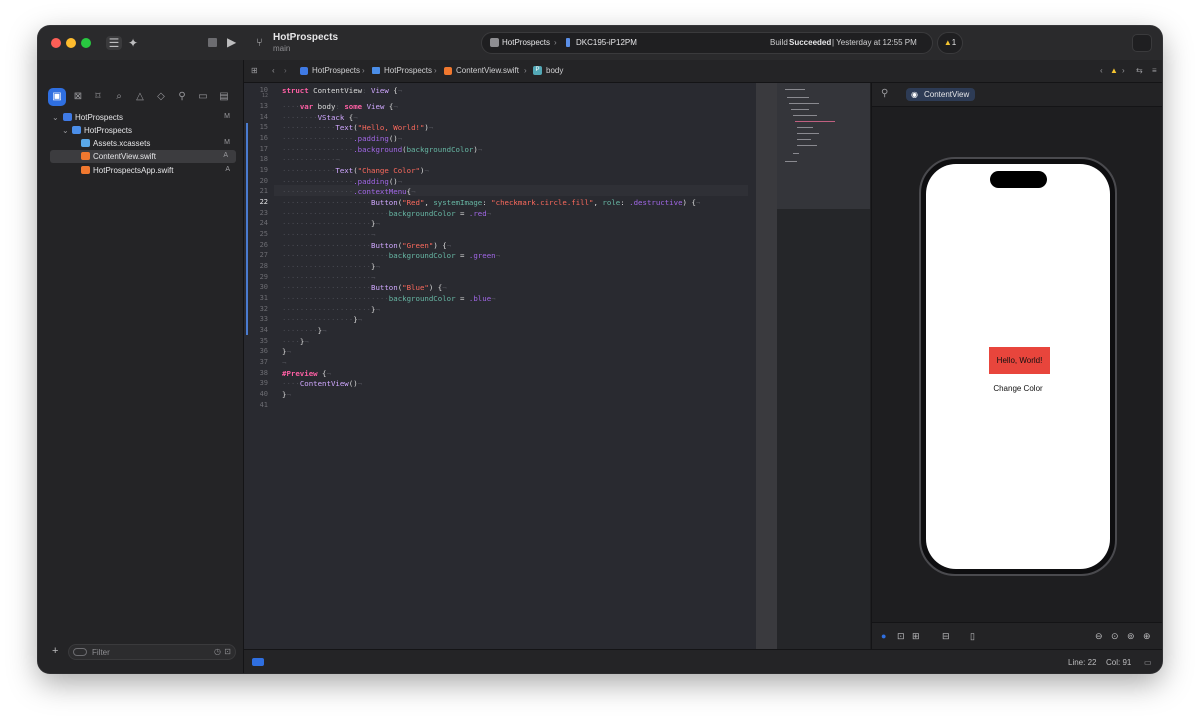  What do you see at coordinates (1139, 70) in the screenshot?
I see `related-items-icon: ⇆` at bounding box center [1139, 70].